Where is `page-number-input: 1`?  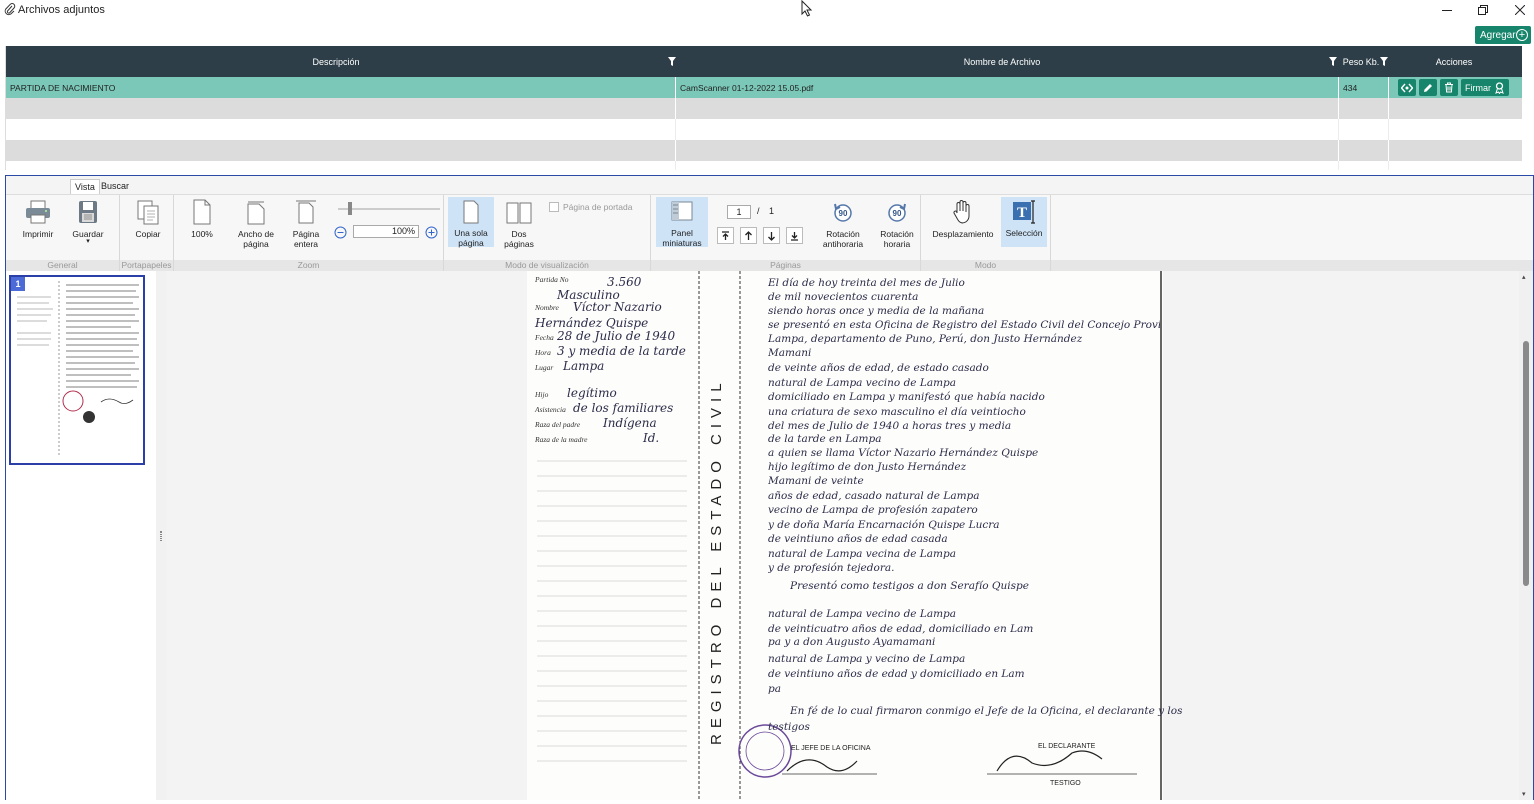 page-number-input: 1 is located at coordinates (739, 212).